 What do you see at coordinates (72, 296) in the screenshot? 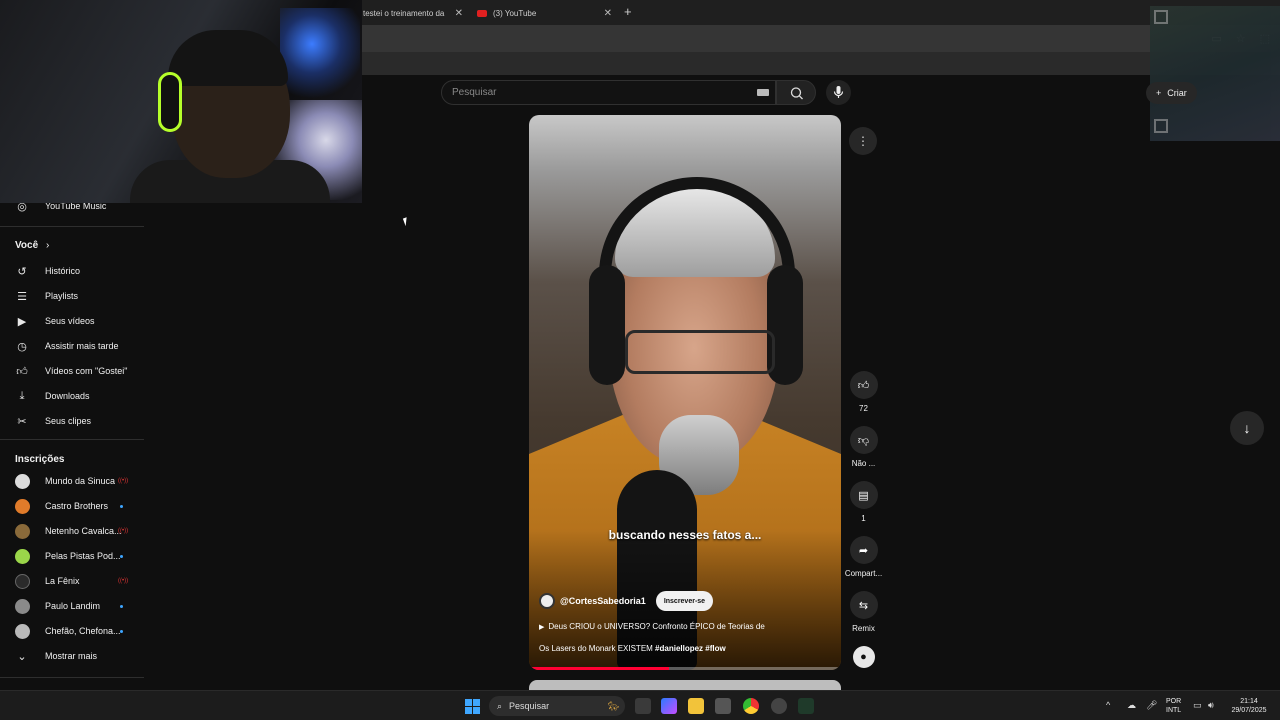
I see `sidebar-item-playlists: ☰ Playlists` at bounding box center [72, 296].